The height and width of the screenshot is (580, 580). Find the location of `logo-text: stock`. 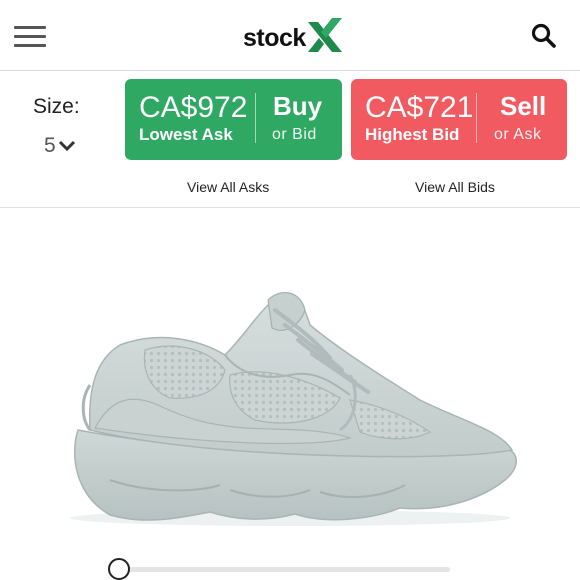

logo-text: stock is located at coordinates (274, 38).